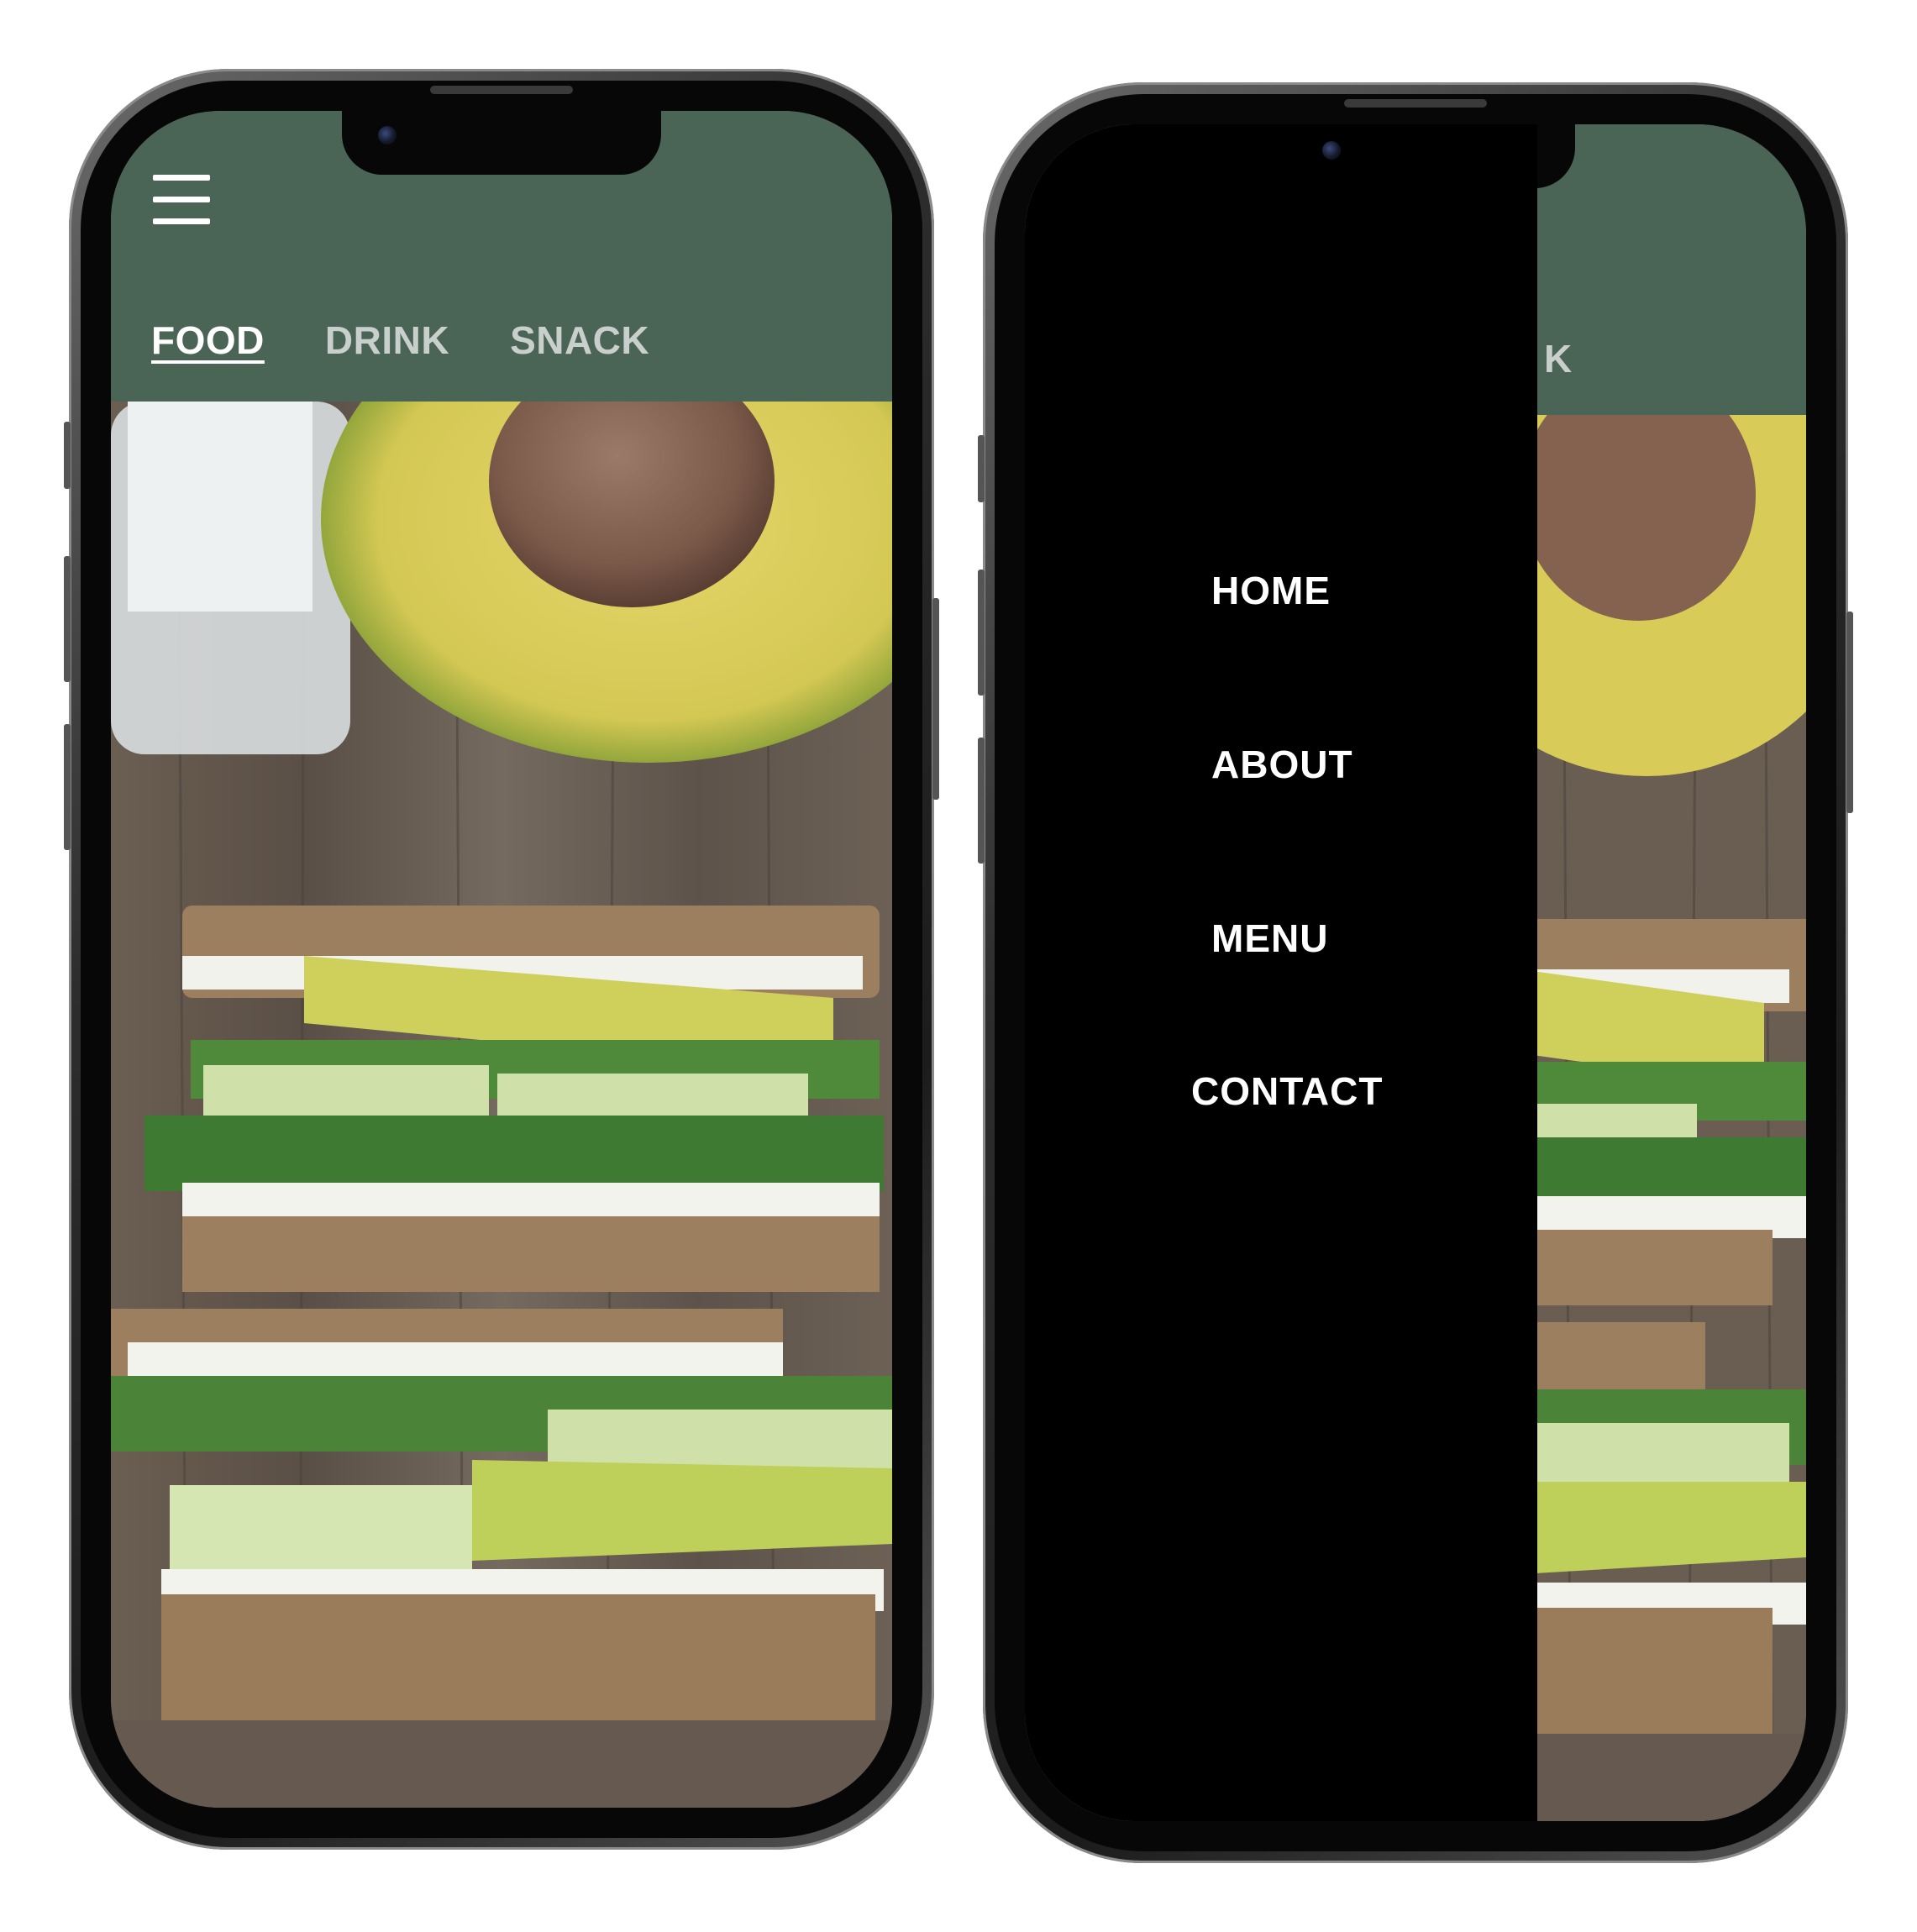 This screenshot has height=1932, width=1917. I want to click on drawer-item-contact: CONTACT, so click(1287, 1091).